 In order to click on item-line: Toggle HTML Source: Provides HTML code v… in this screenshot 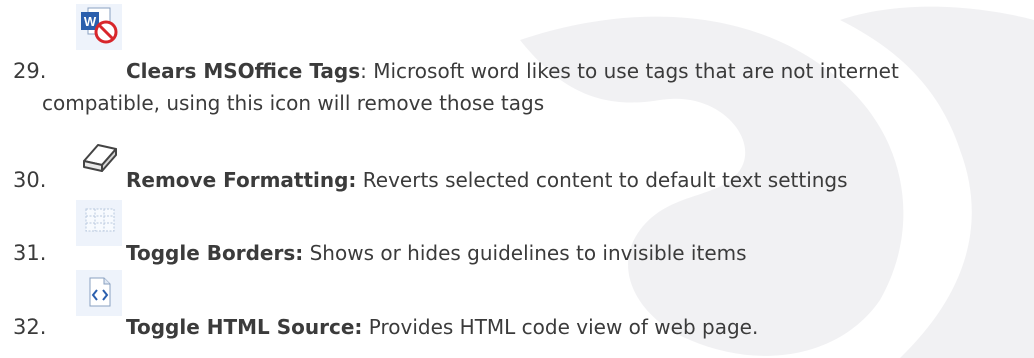, I will do `click(442, 327)`.